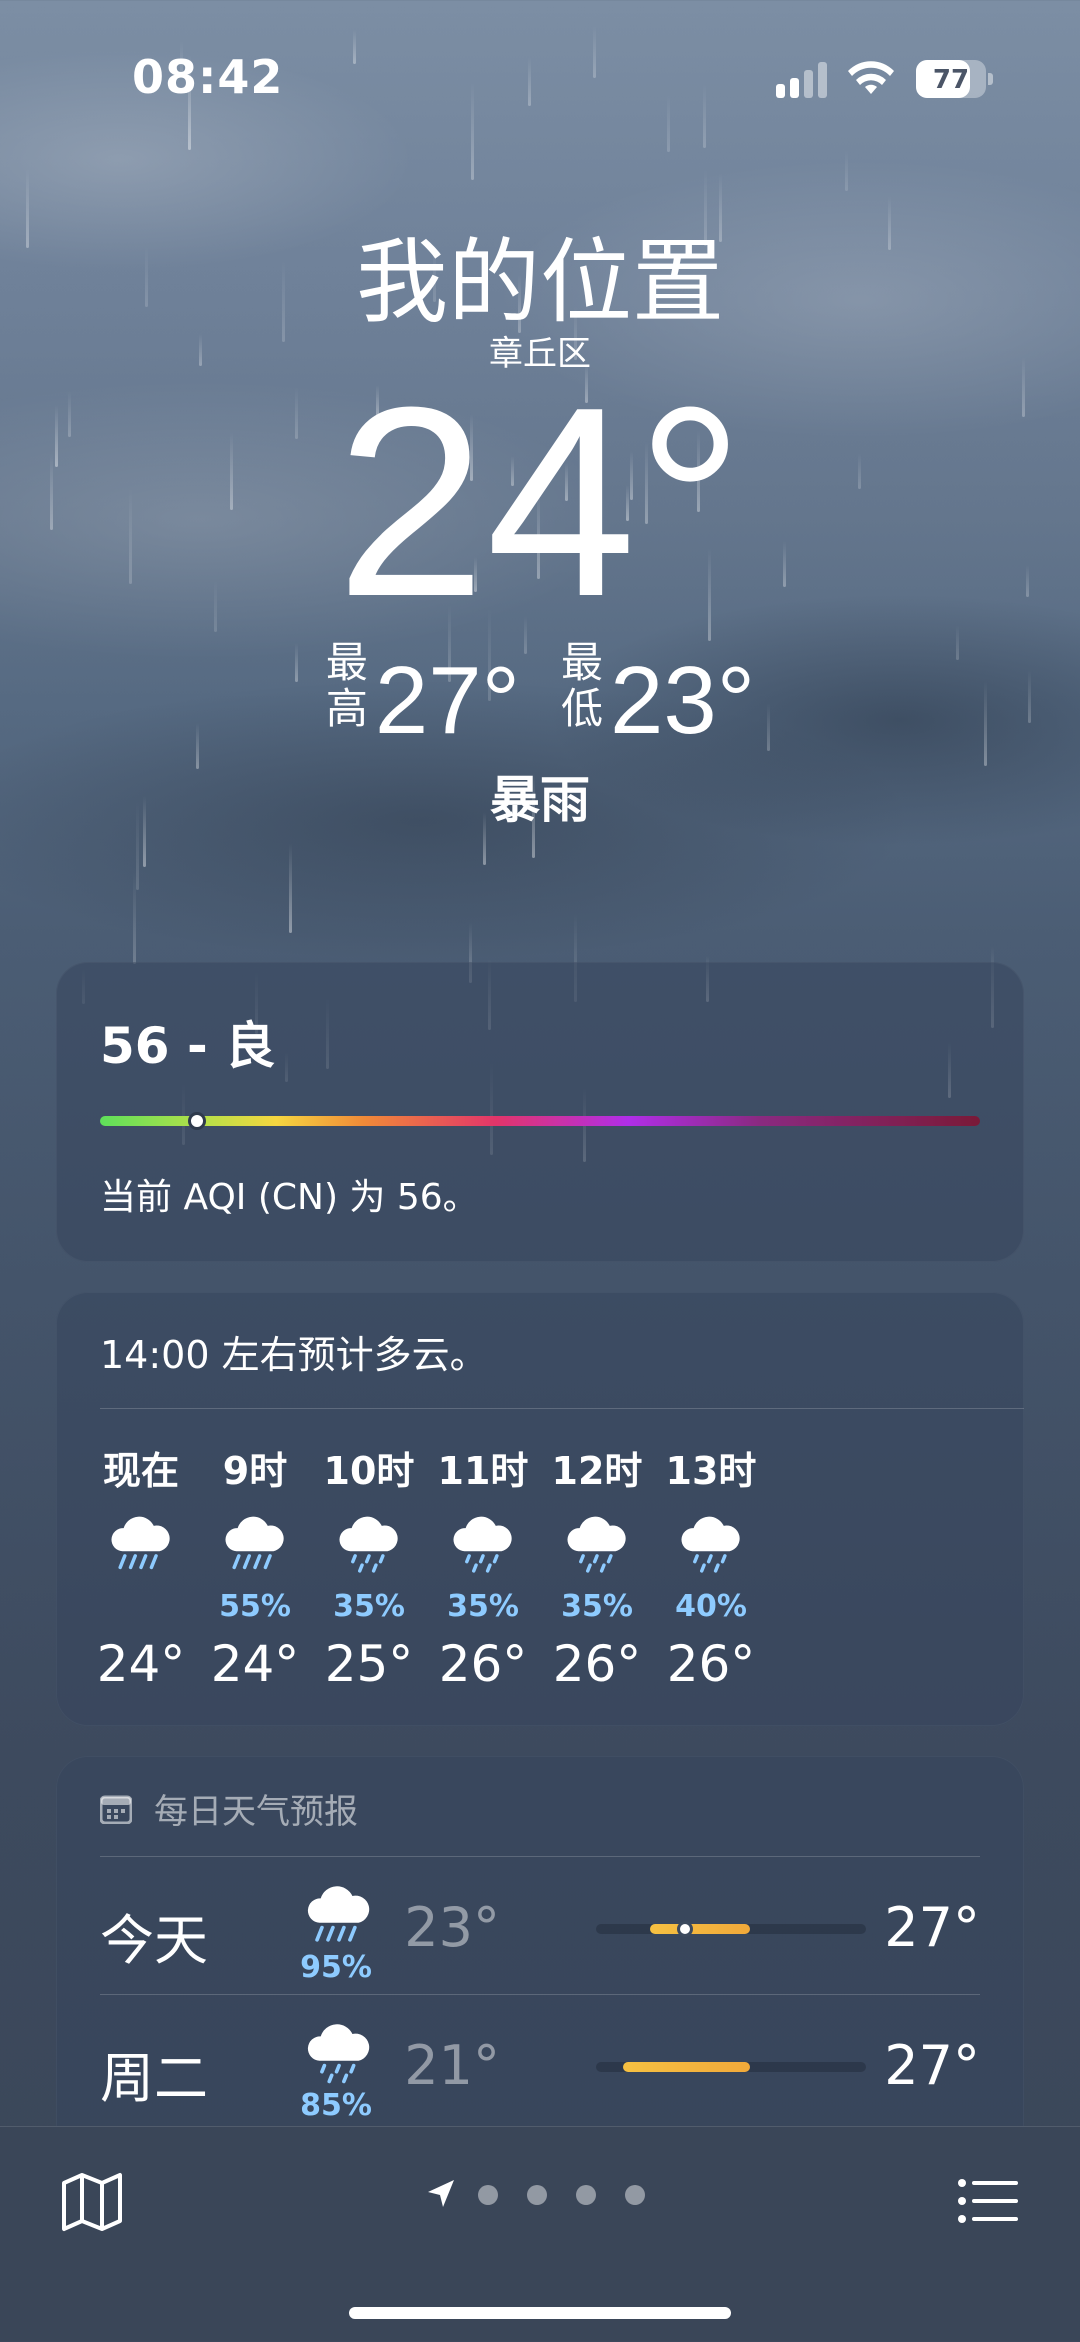 This screenshot has width=1080, height=2342. I want to click on day-label: 周二, so click(154, 2078).